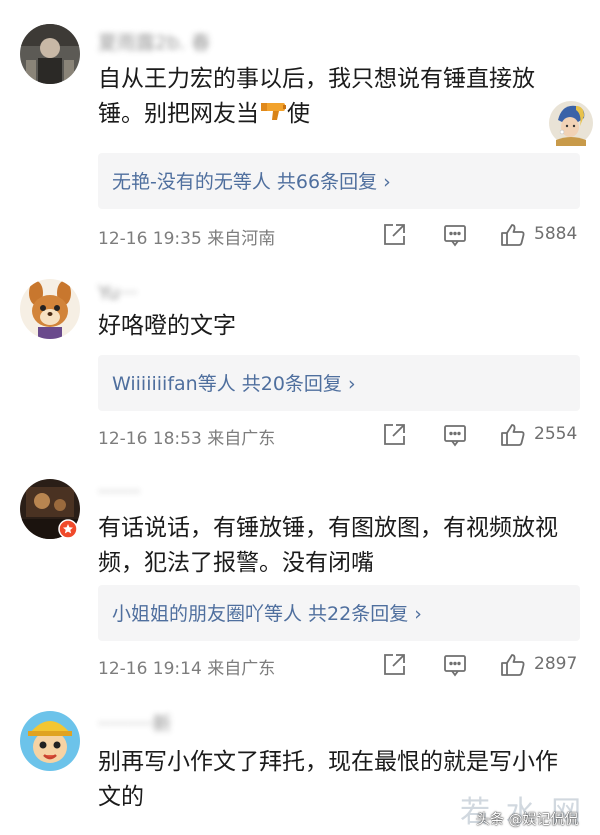  I want to click on reply-summary-text: Wiiiiiiifan等人 共20条回复 ›, so click(234, 382).